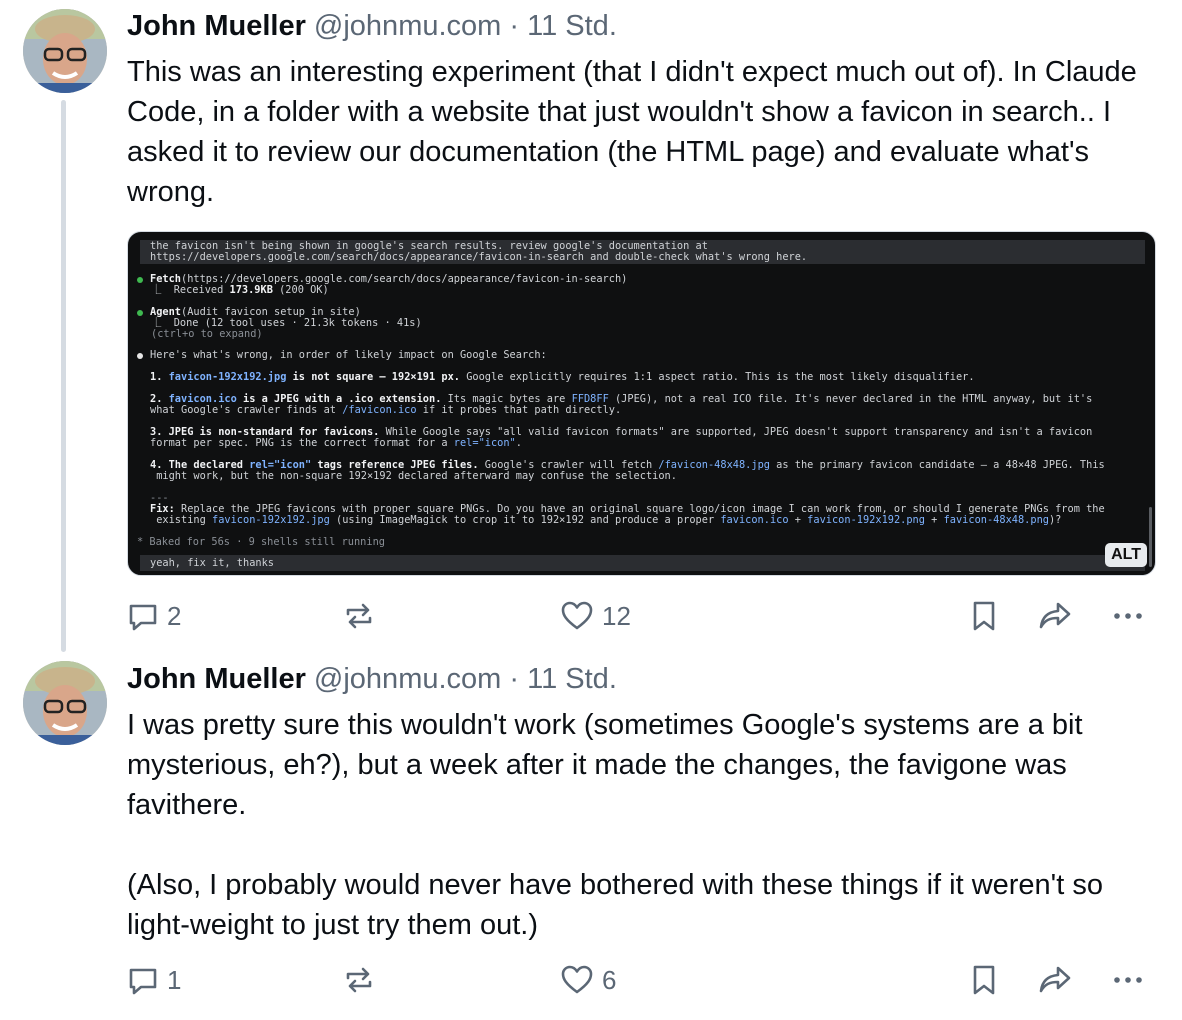 Image resolution: width=1182 pixels, height=1020 pixels. What do you see at coordinates (1126, 555) in the screenshot?
I see `alt-text-badge: ALT` at bounding box center [1126, 555].